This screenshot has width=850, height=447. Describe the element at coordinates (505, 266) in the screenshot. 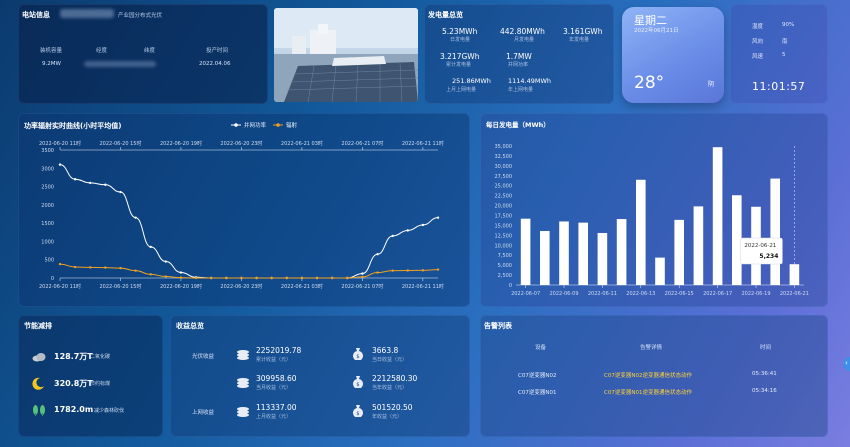

I see `y-tick-label: 5,000` at that location.